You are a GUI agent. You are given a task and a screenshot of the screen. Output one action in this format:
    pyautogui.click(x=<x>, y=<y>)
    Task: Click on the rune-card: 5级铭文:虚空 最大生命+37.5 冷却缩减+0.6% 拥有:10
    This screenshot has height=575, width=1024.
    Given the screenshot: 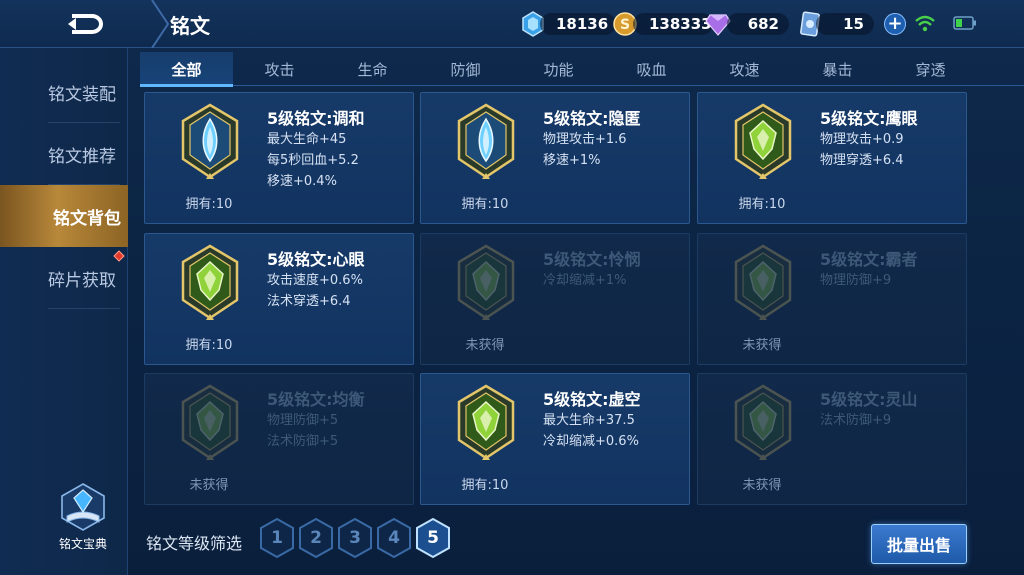 What is the action you would take?
    pyautogui.click(x=555, y=439)
    